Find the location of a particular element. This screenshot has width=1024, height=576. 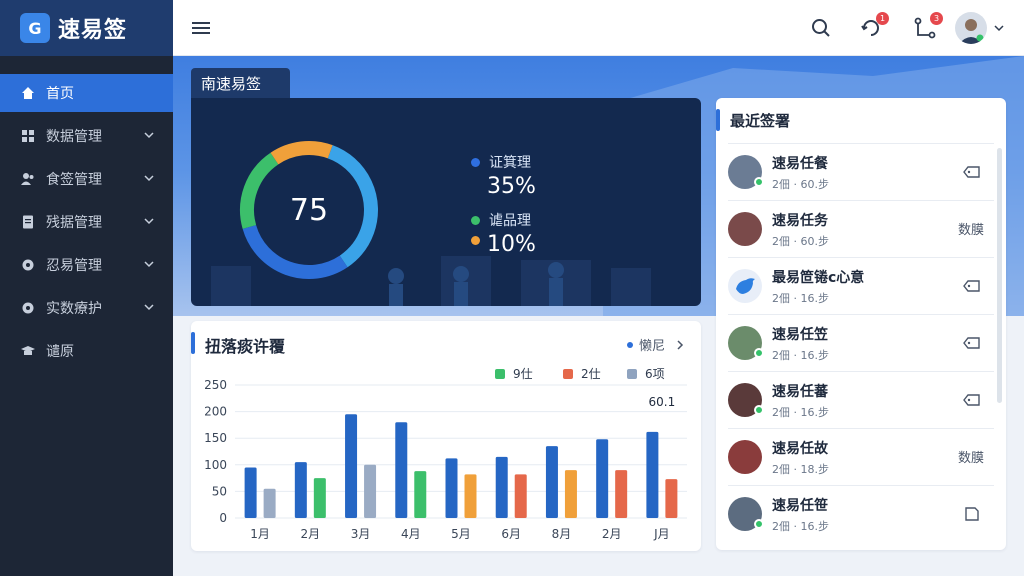

y-tick-label: 200 is located at coordinates (215, 412).